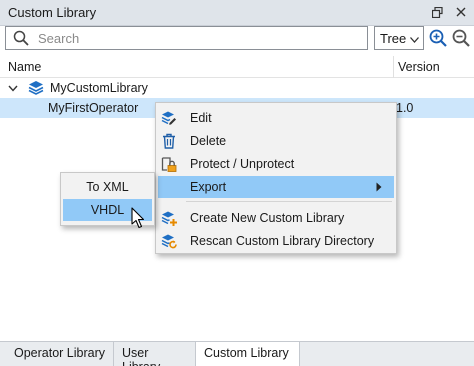  I want to click on panel-titlebar: Custom Library, so click(237, 13).